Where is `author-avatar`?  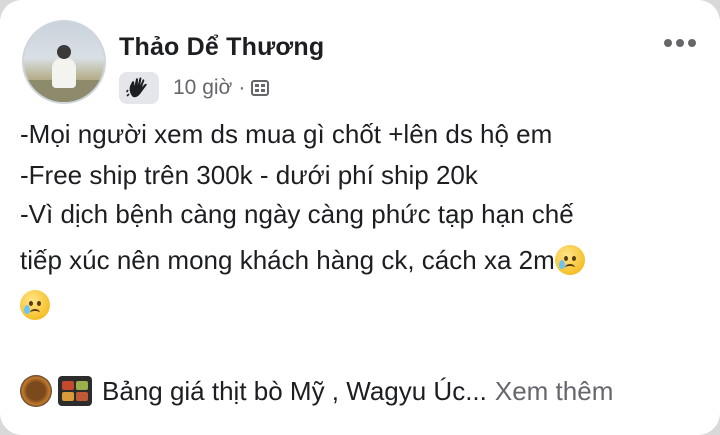
author-avatar is located at coordinates (64, 62).